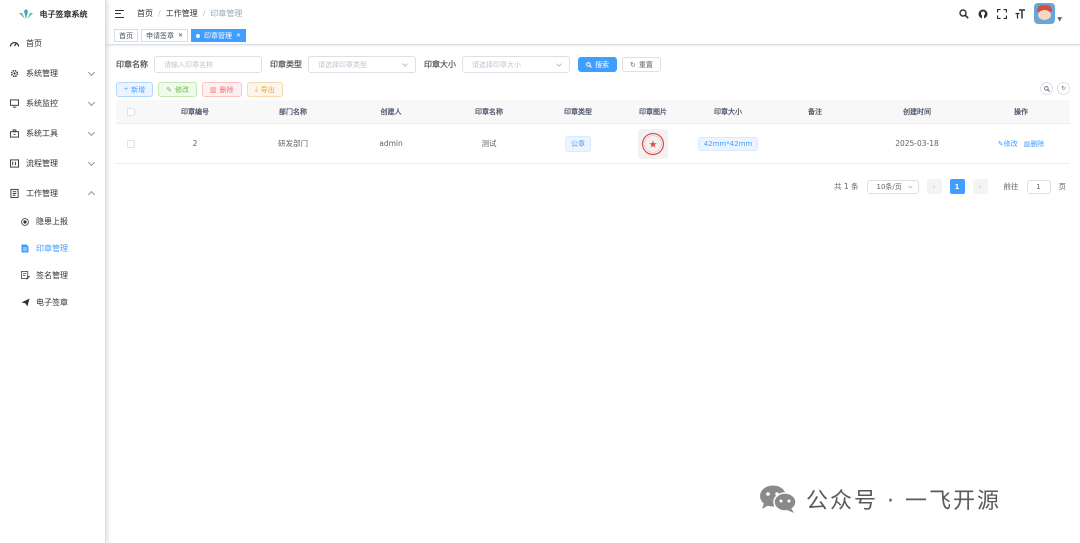 This screenshot has width=1080, height=543. I want to click on sidebar-subitem-e-sign: 电子签章, so click(52, 302).